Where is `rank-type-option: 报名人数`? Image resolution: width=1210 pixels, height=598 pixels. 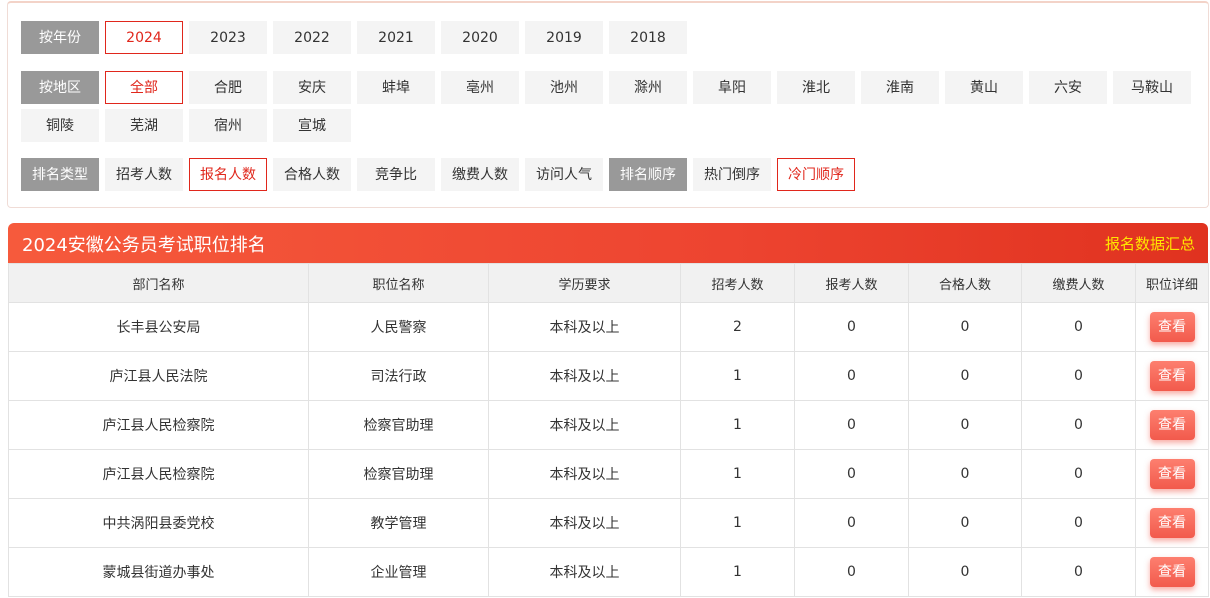 rank-type-option: 报名人数 is located at coordinates (228, 174).